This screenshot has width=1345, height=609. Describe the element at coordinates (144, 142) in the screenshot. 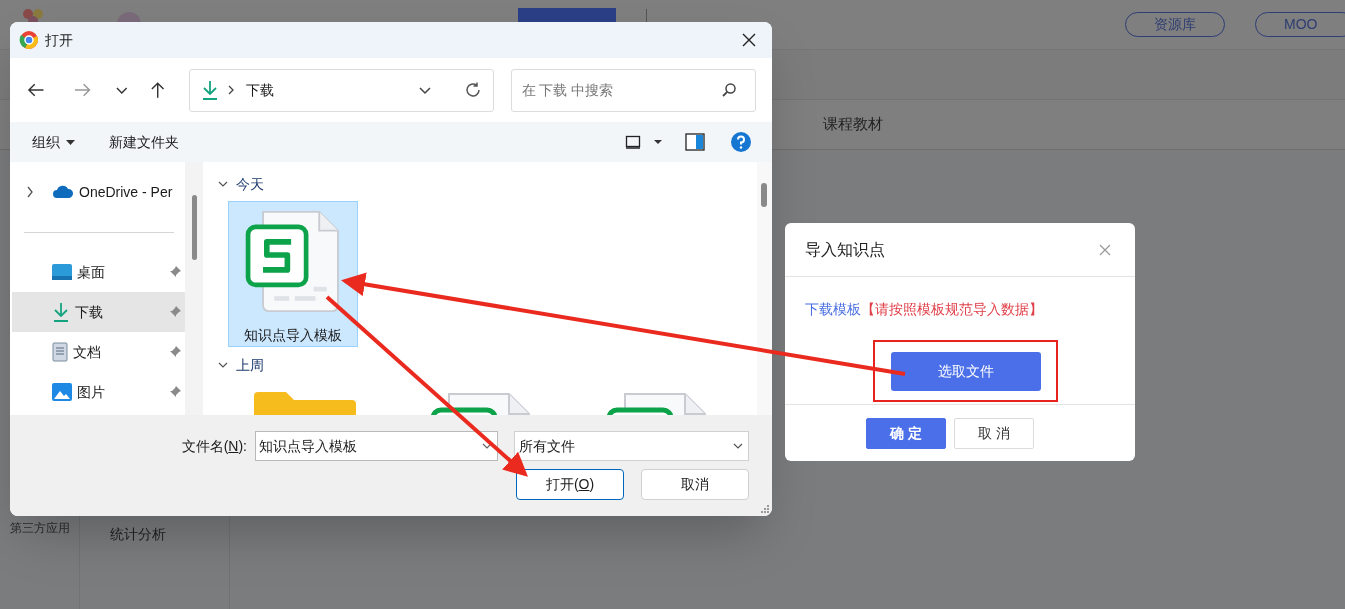

I see `toolbar-button: 新建文件夹` at that location.